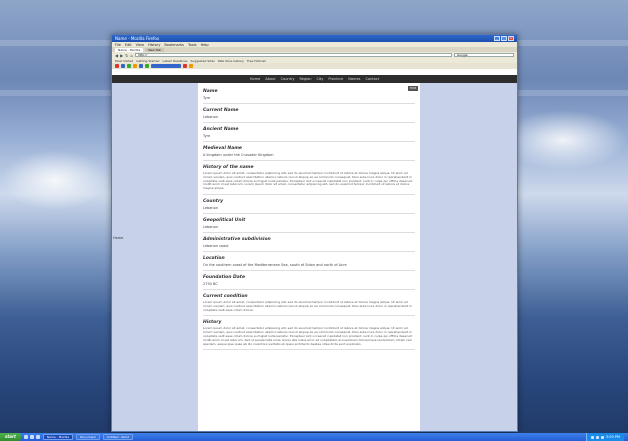 This screenshot has width=628, height=441. What do you see at coordinates (212, 323) in the screenshot?
I see `field-label: History` at bounding box center [212, 323].